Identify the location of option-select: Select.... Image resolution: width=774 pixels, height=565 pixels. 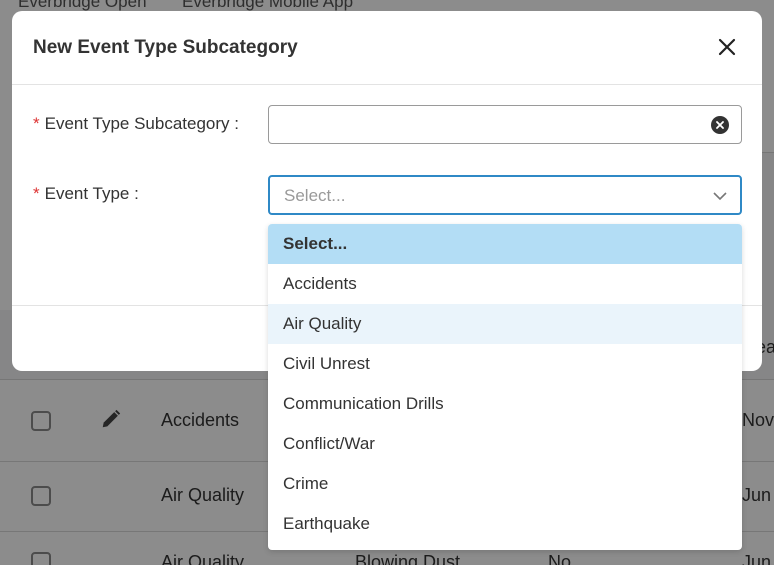
(505, 244).